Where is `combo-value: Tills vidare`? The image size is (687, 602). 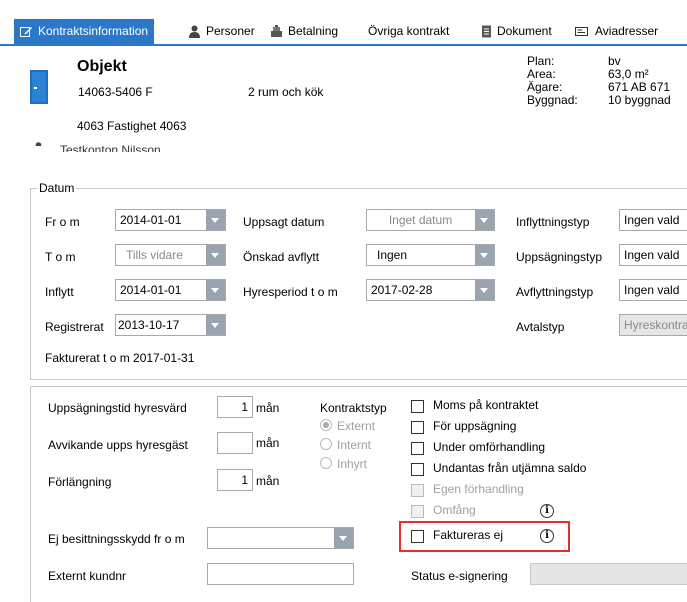
combo-value: Tills vidare is located at coordinates (154, 255).